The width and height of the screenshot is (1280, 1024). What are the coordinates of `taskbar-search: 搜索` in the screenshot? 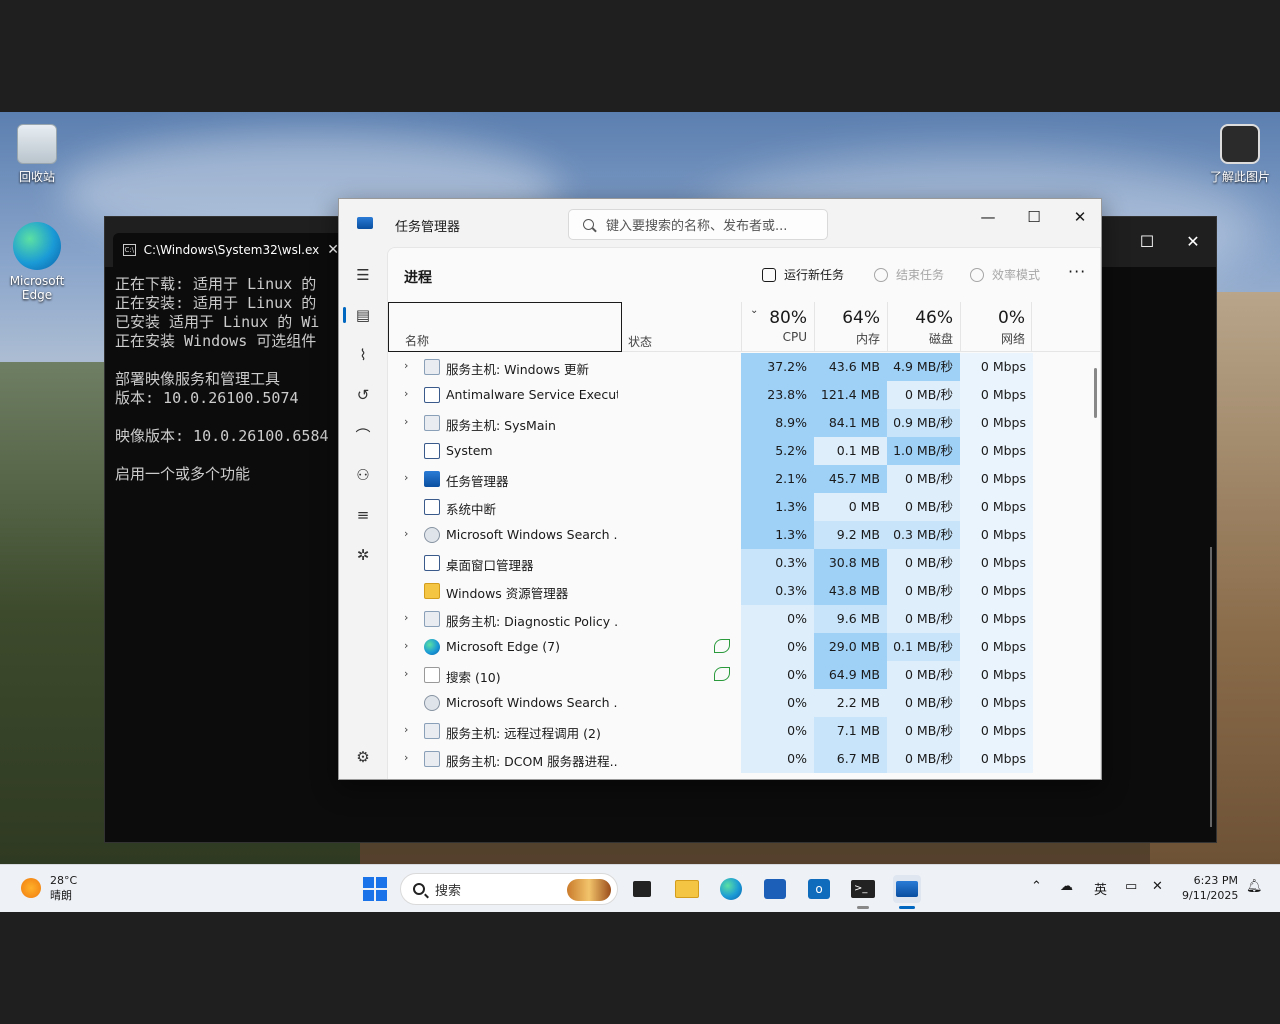 It's located at (509, 889).